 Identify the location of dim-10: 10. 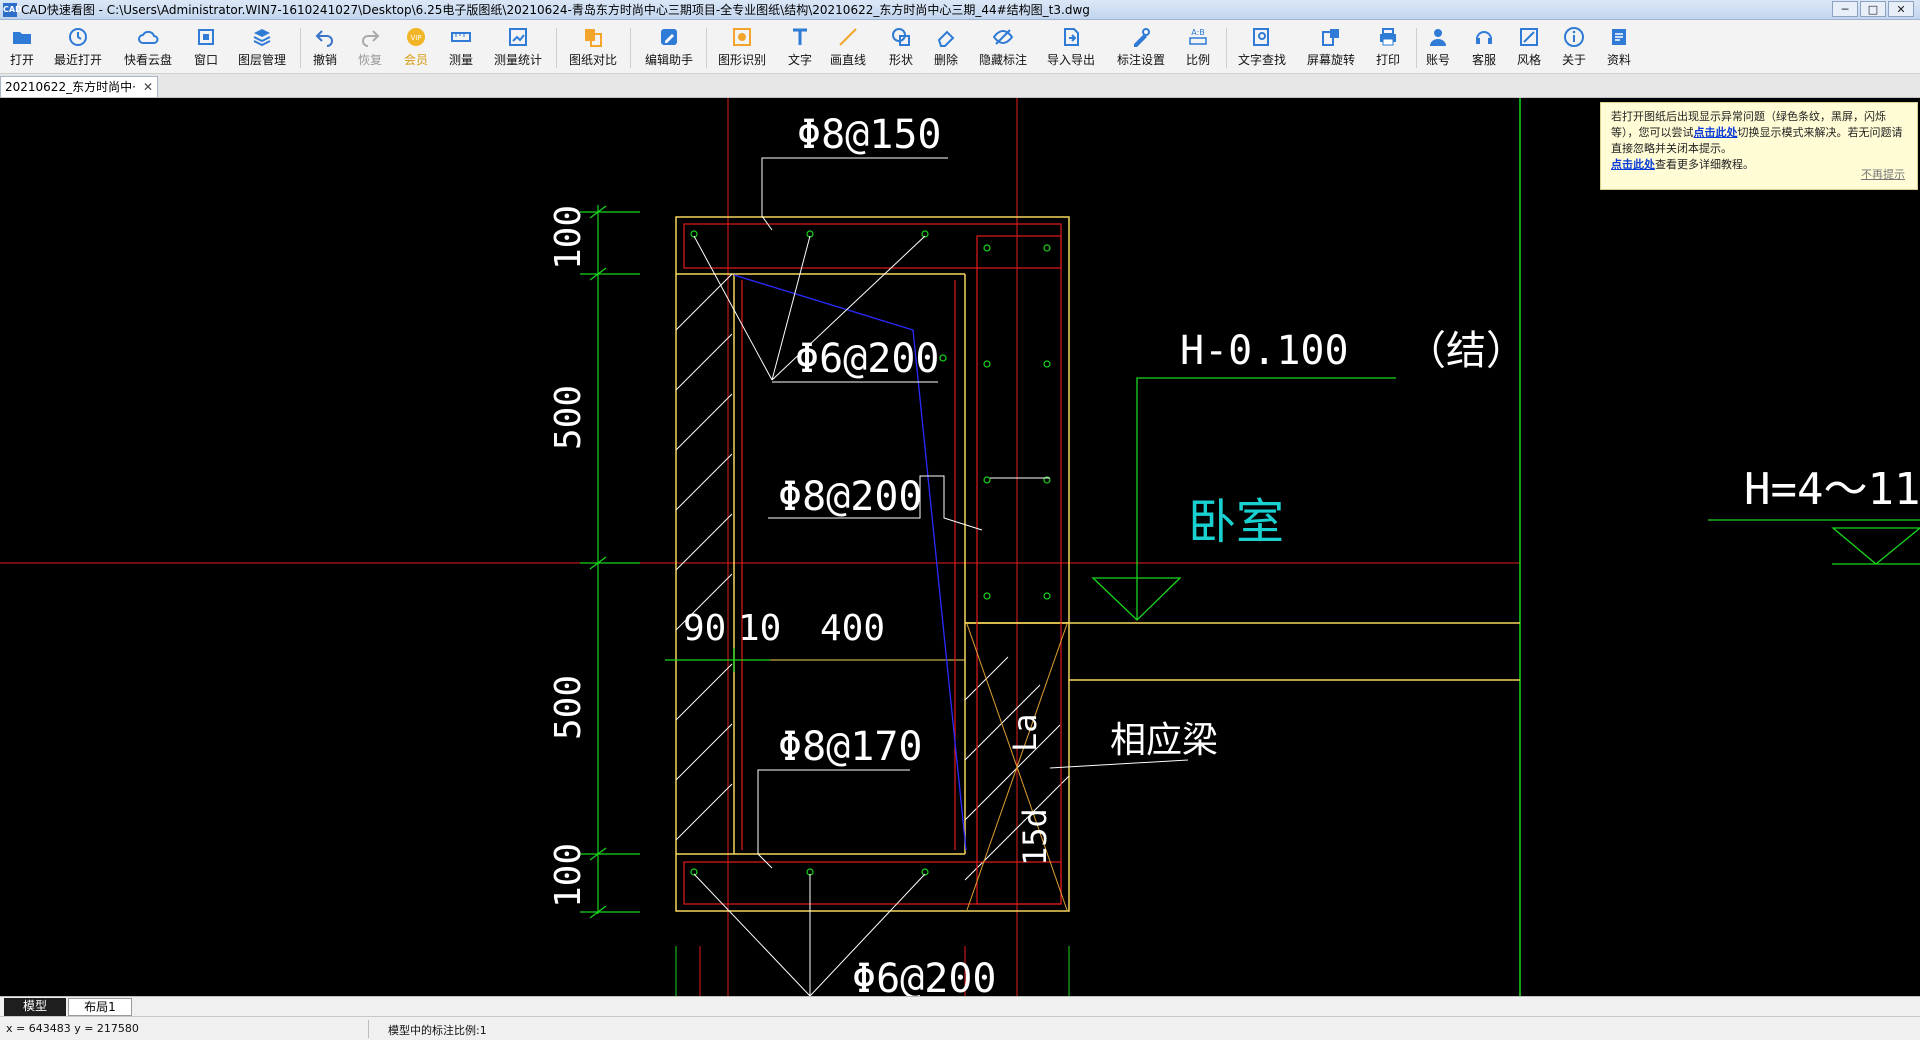
(759, 628).